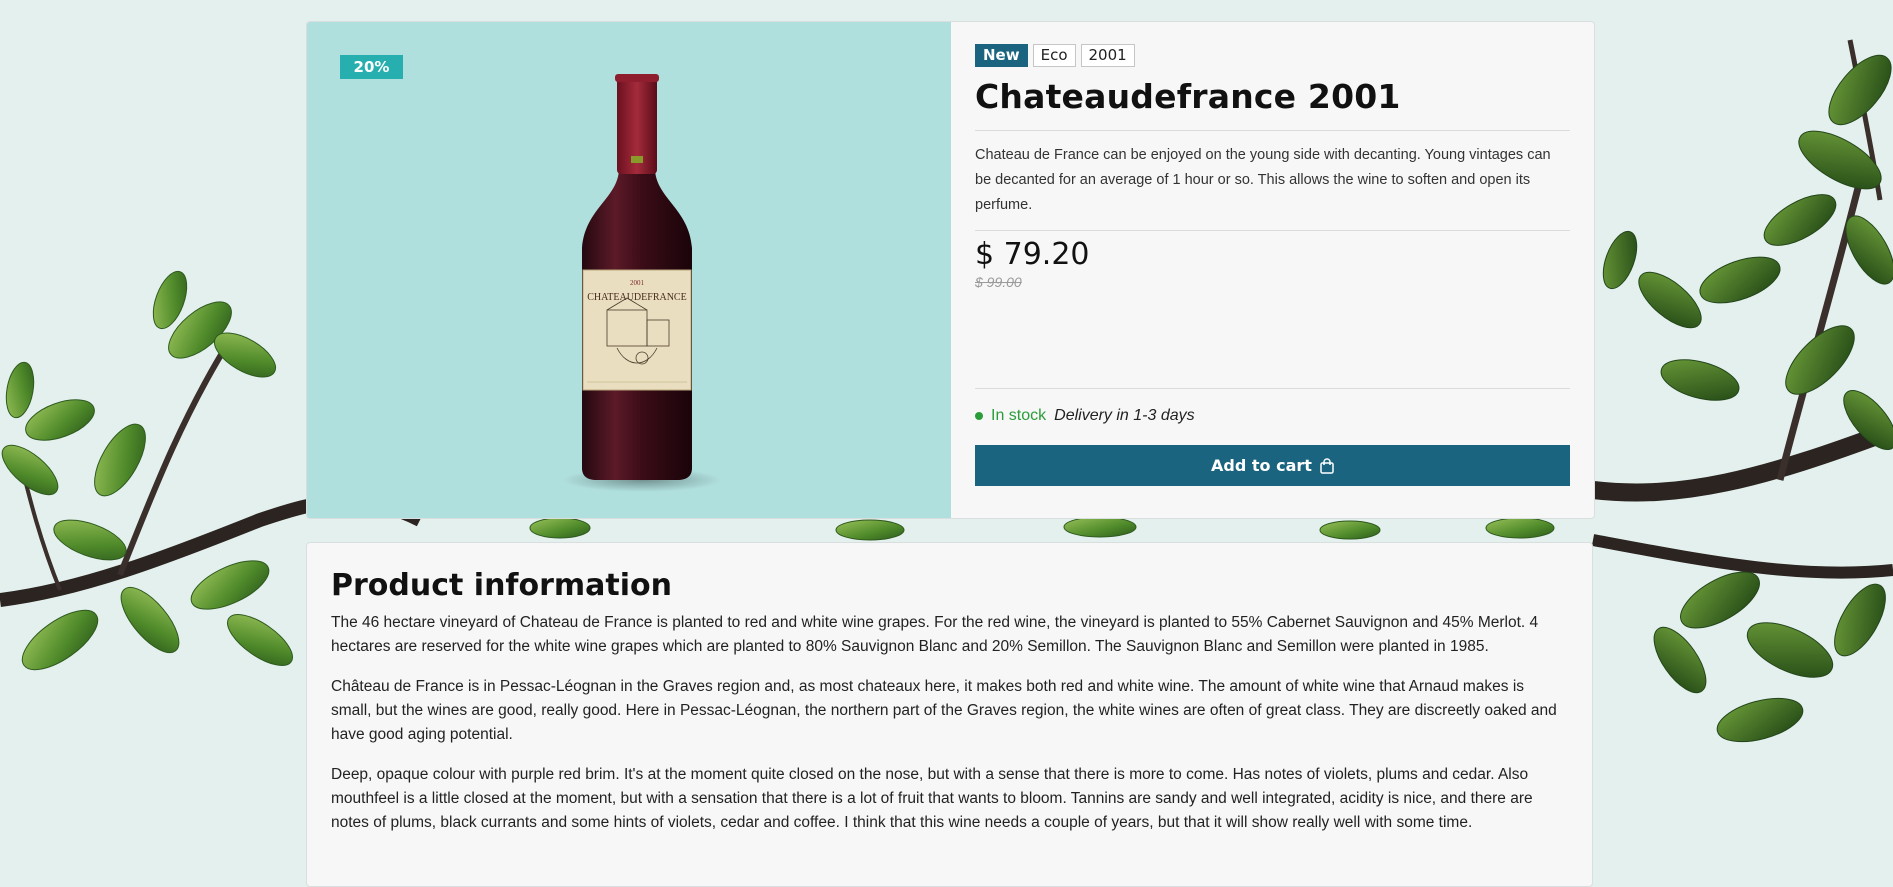  Describe the element at coordinates (371, 67) in the screenshot. I see `discount-badge: 20%` at that location.